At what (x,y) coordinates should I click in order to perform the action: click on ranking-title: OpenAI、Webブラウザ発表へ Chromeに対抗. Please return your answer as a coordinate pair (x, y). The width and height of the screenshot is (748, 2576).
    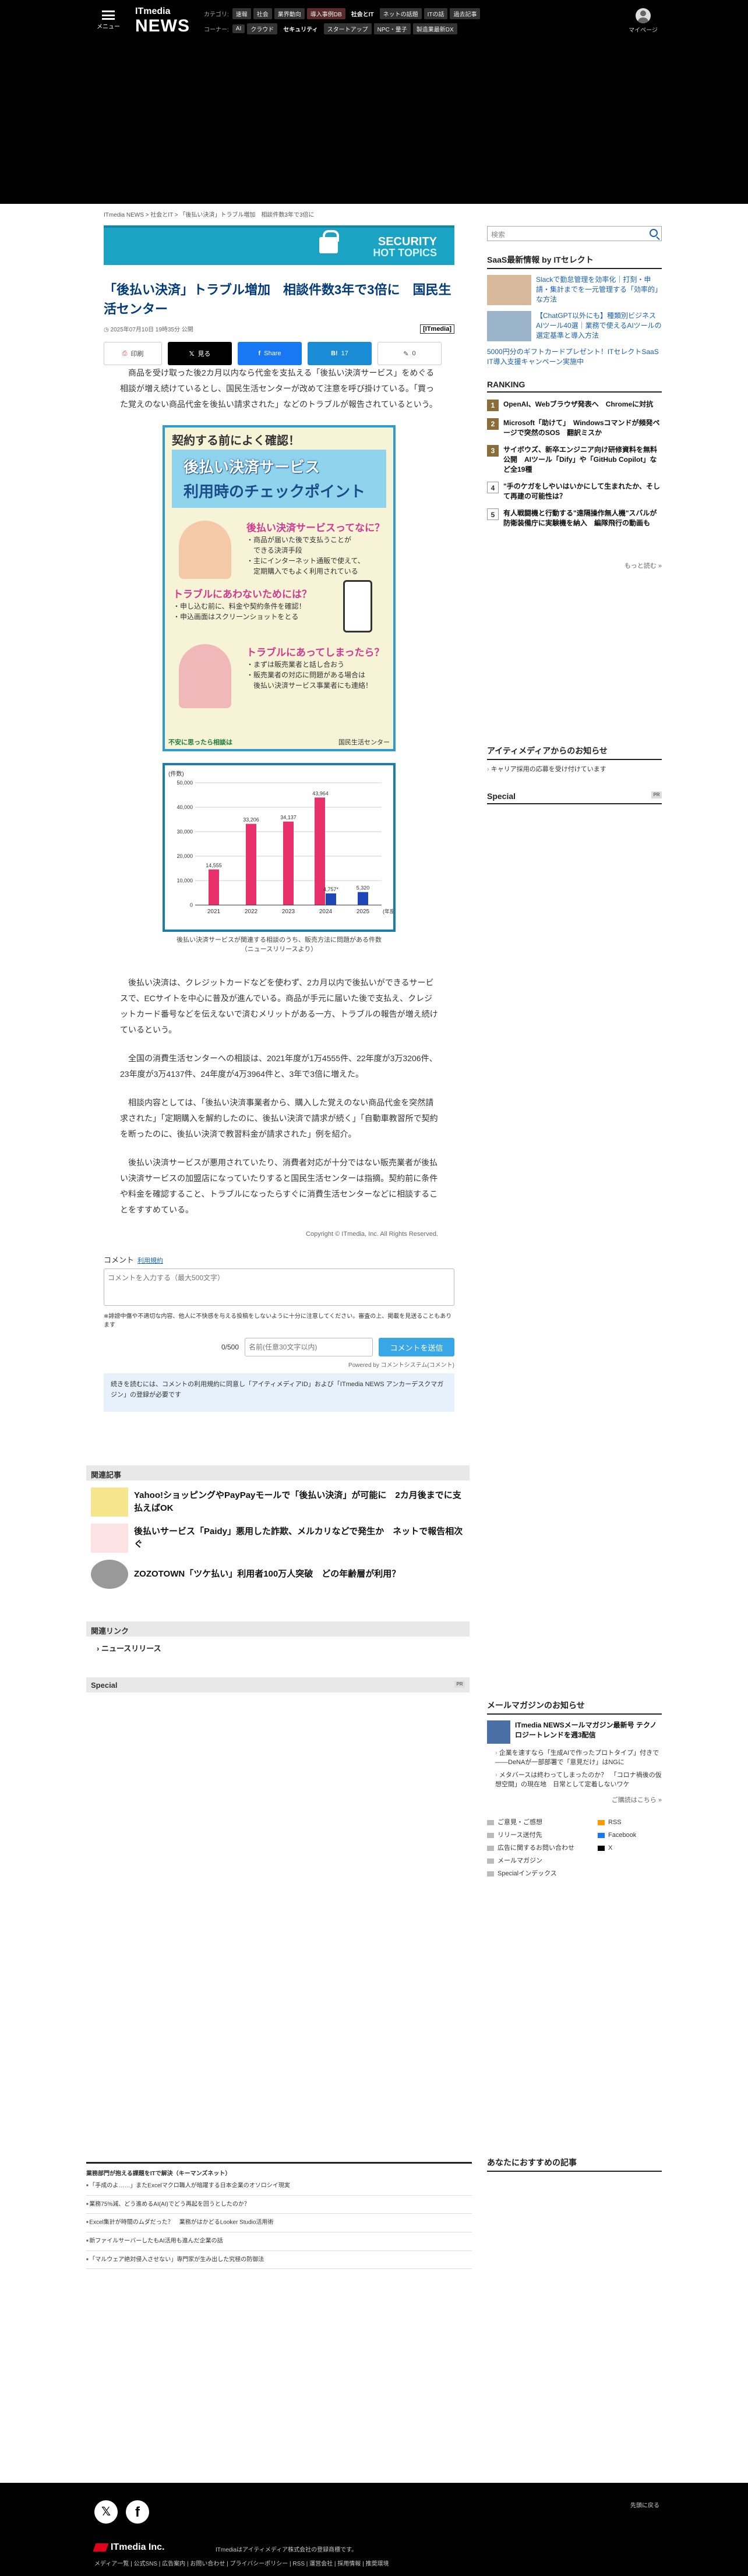
    Looking at the image, I should click on (578, 405).